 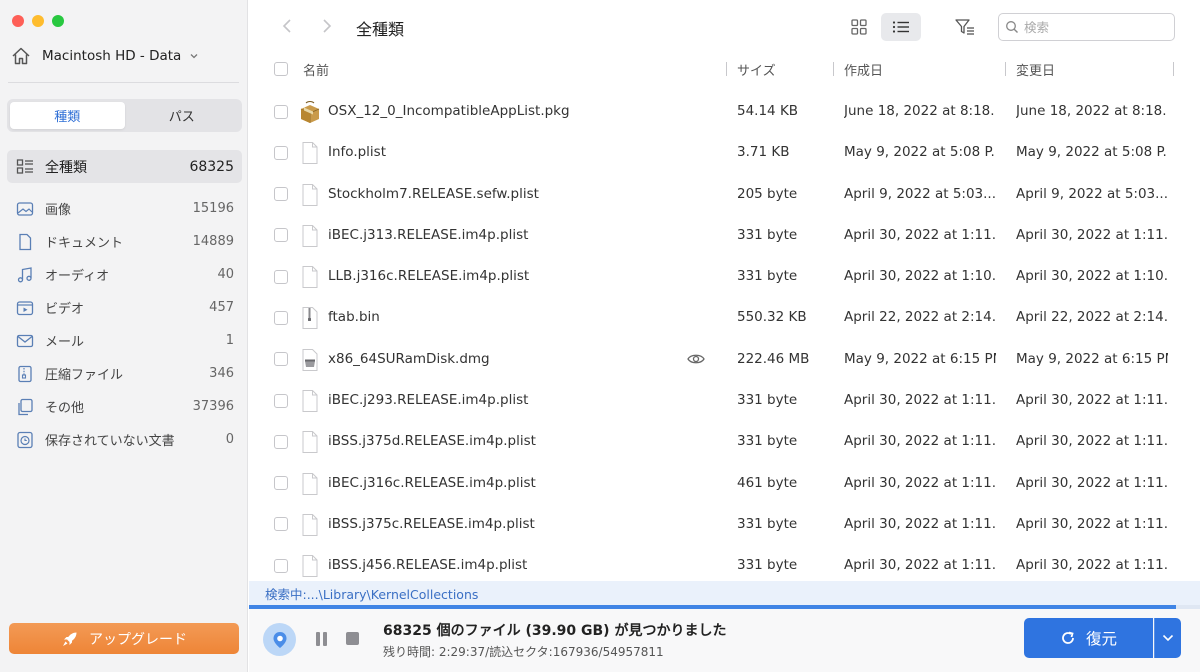 What do you see at coordinates (431, 523) in the screenshot?
I see `file-name: iBSS.j375c.RELEASE.im4p.plist` at bounding box center [431, 523].